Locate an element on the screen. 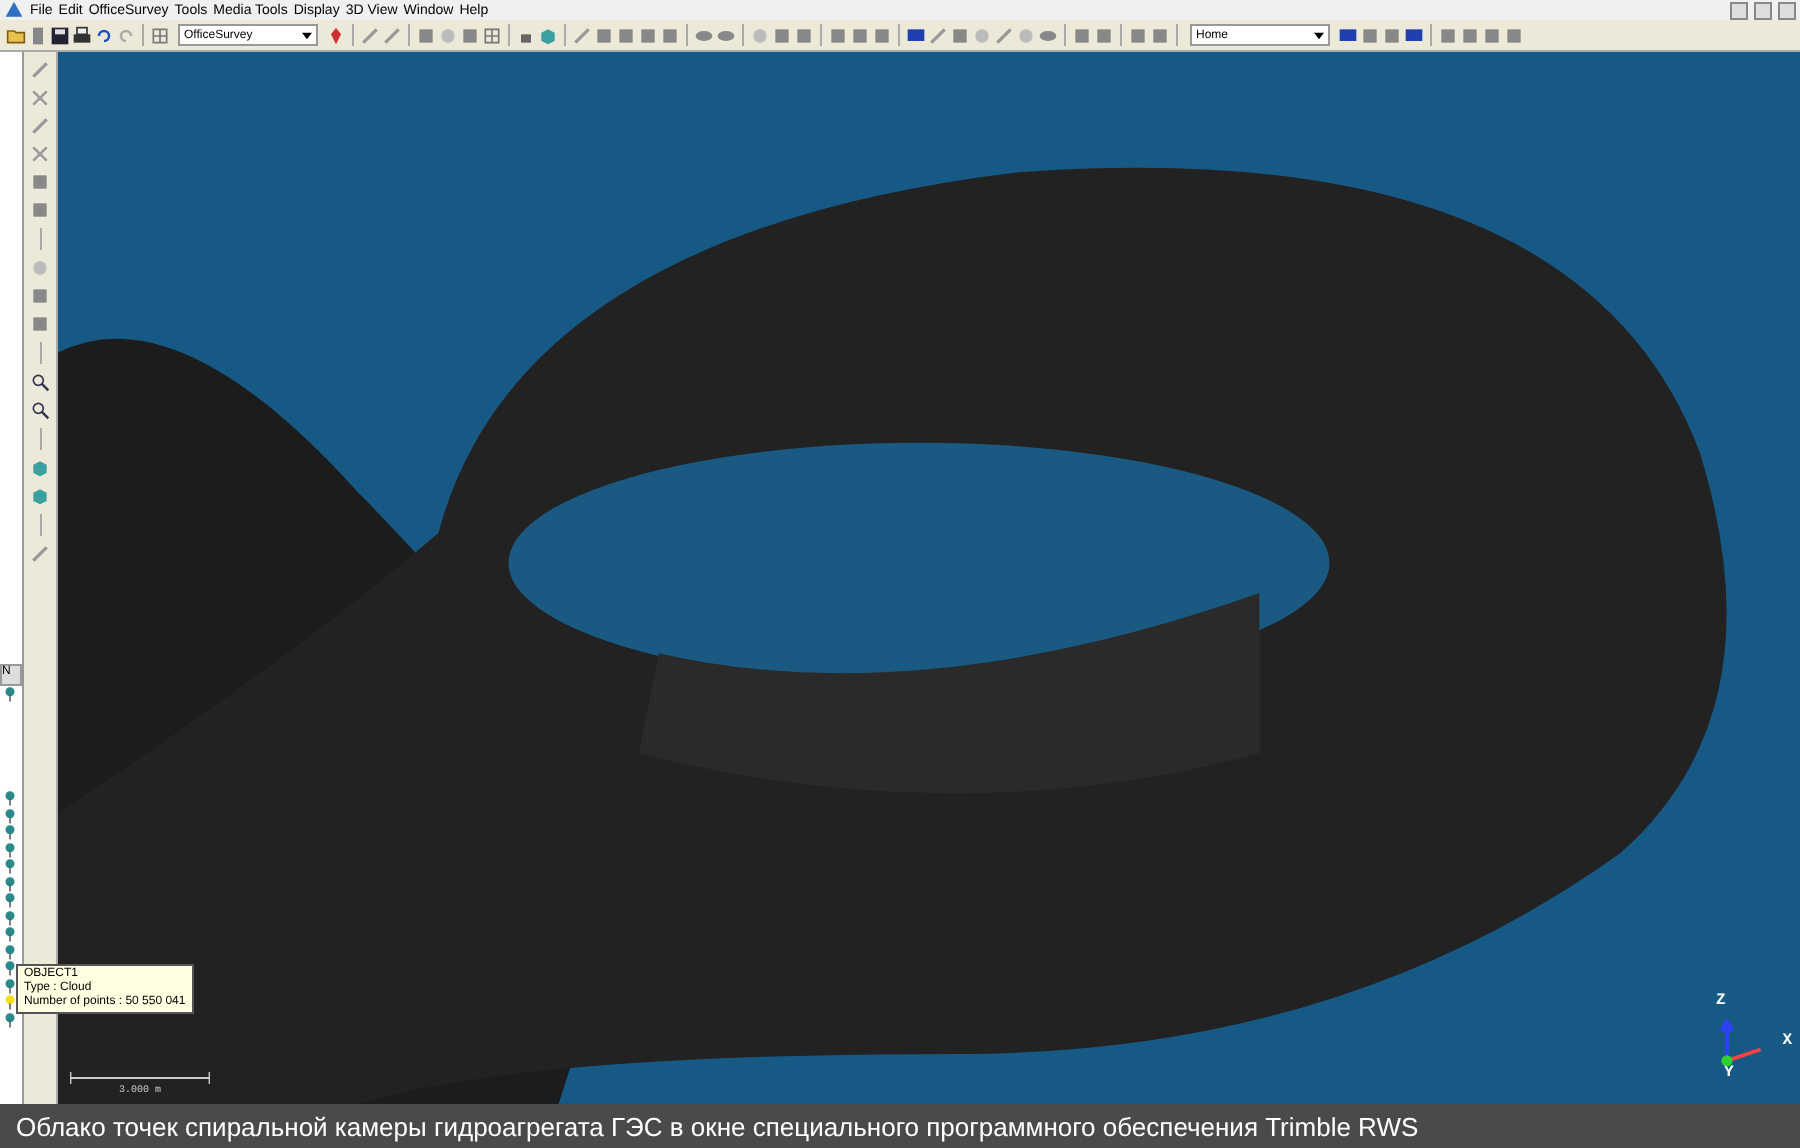 The width and height of the screenshot is (1800, 1148). axis-label: Y is located at coordinates (1729, 1073).